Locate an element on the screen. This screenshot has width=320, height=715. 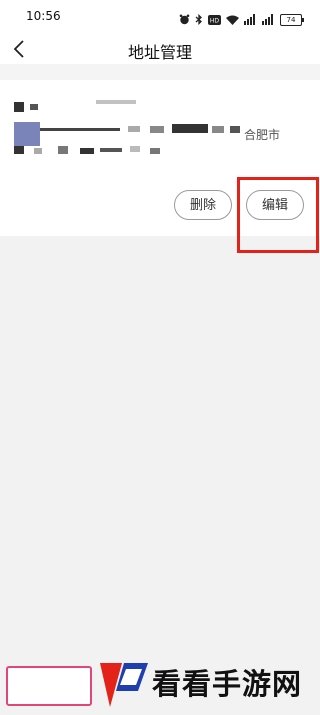
hd-icon: HD is located at coordinates (214, 19).